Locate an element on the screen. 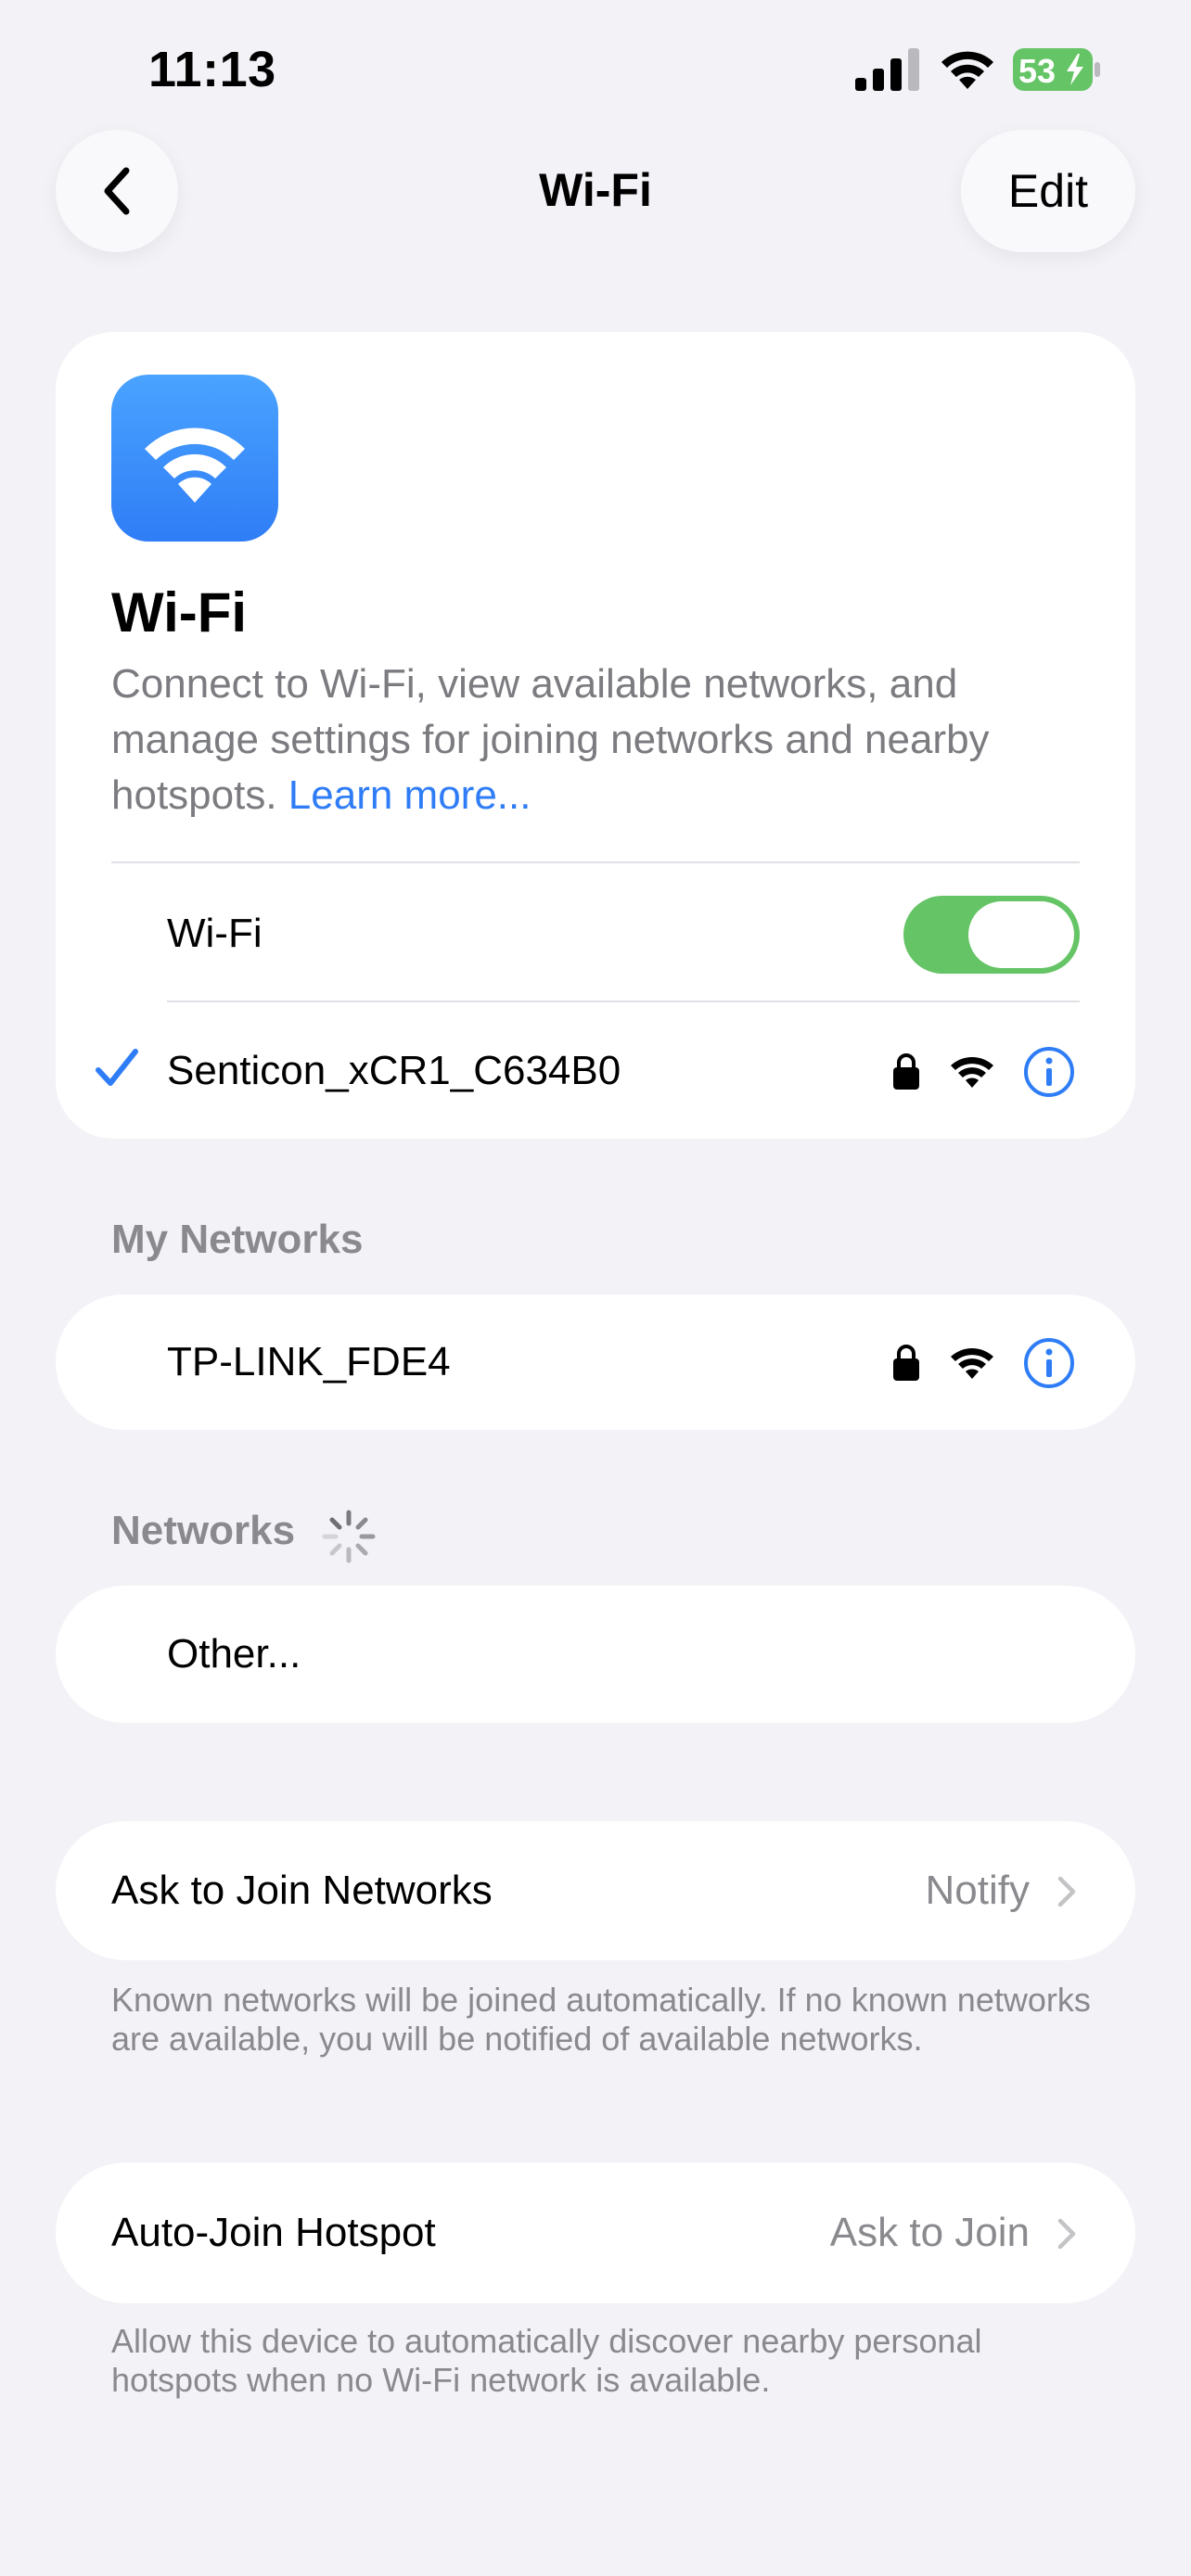  page-title: Wi-Fi is located at coordinates (595, 190).